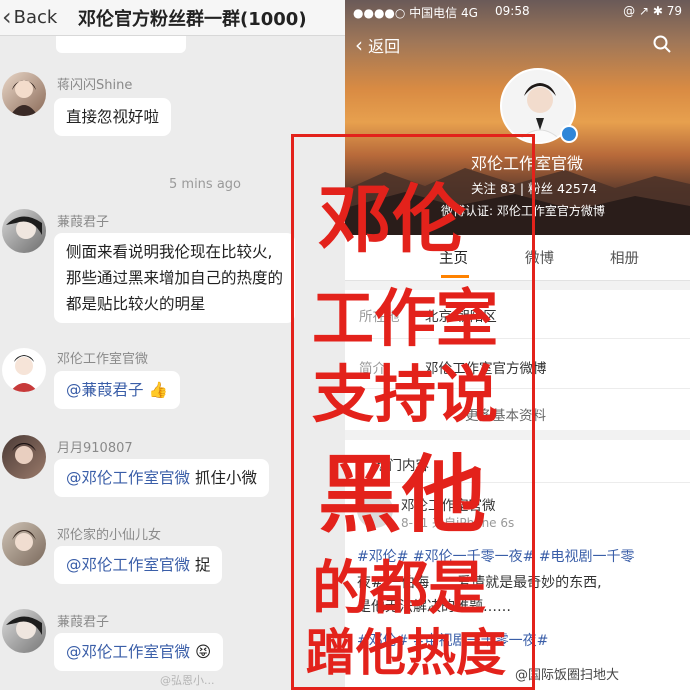  I want to click on status-time: 09:58, so click(512, 11).